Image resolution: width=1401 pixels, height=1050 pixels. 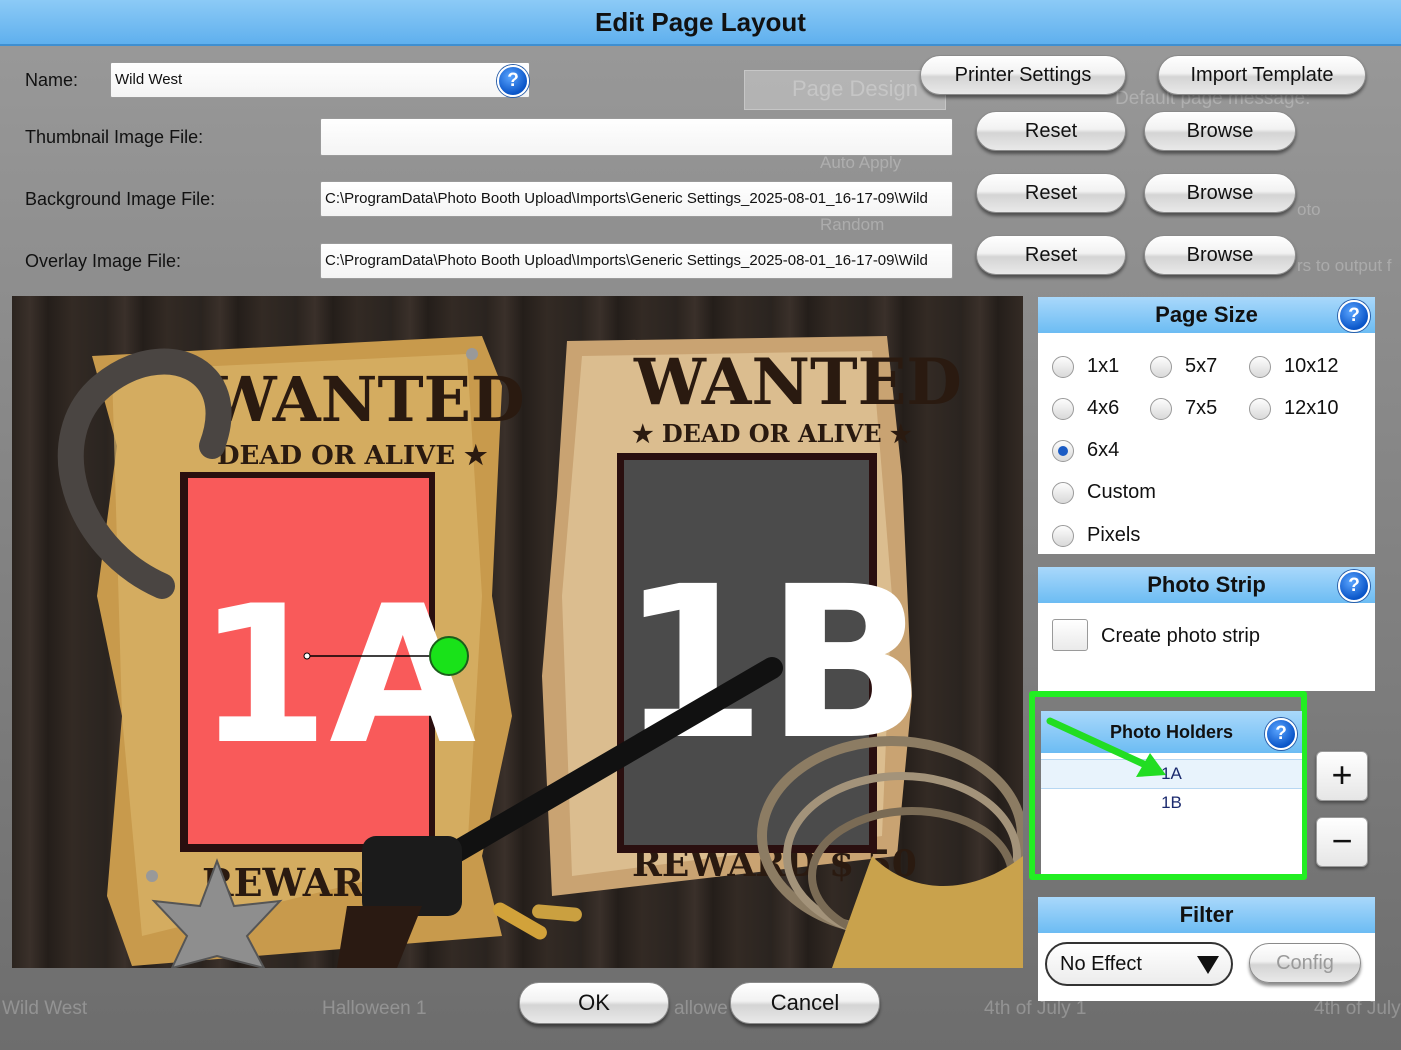 What do you see at coordinates (1305, 963) in the screenshot?
I see `filter-config-button: Config` at bounding box center [1305, 963].